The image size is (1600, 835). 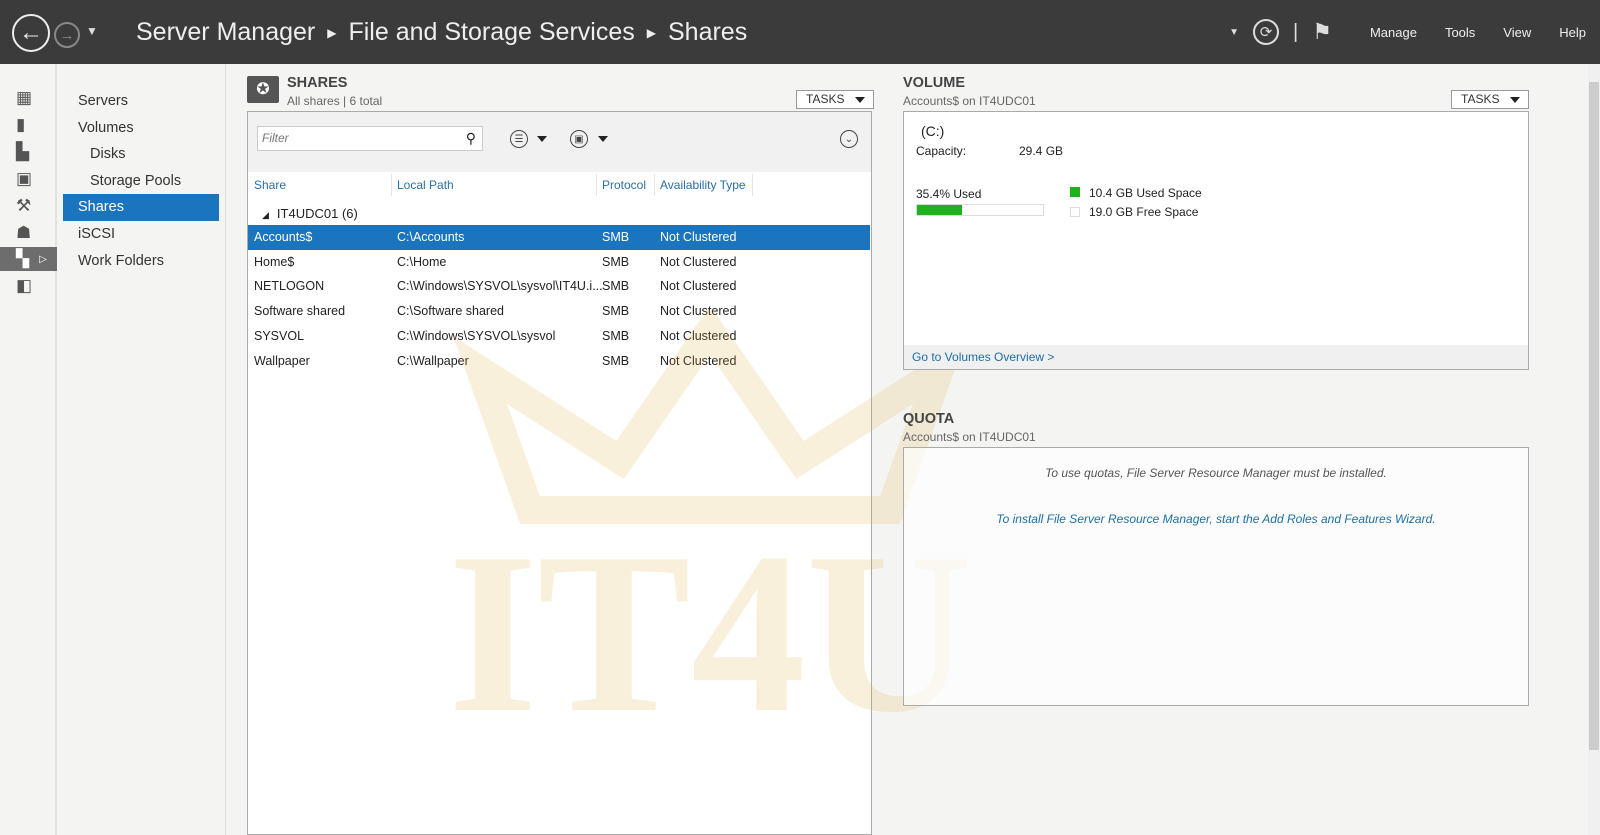 What do you see at coordinates (141, 261) in the screenshot?
I see `subnav-work-folders: Work Folders` at bounding box center [141, 261].